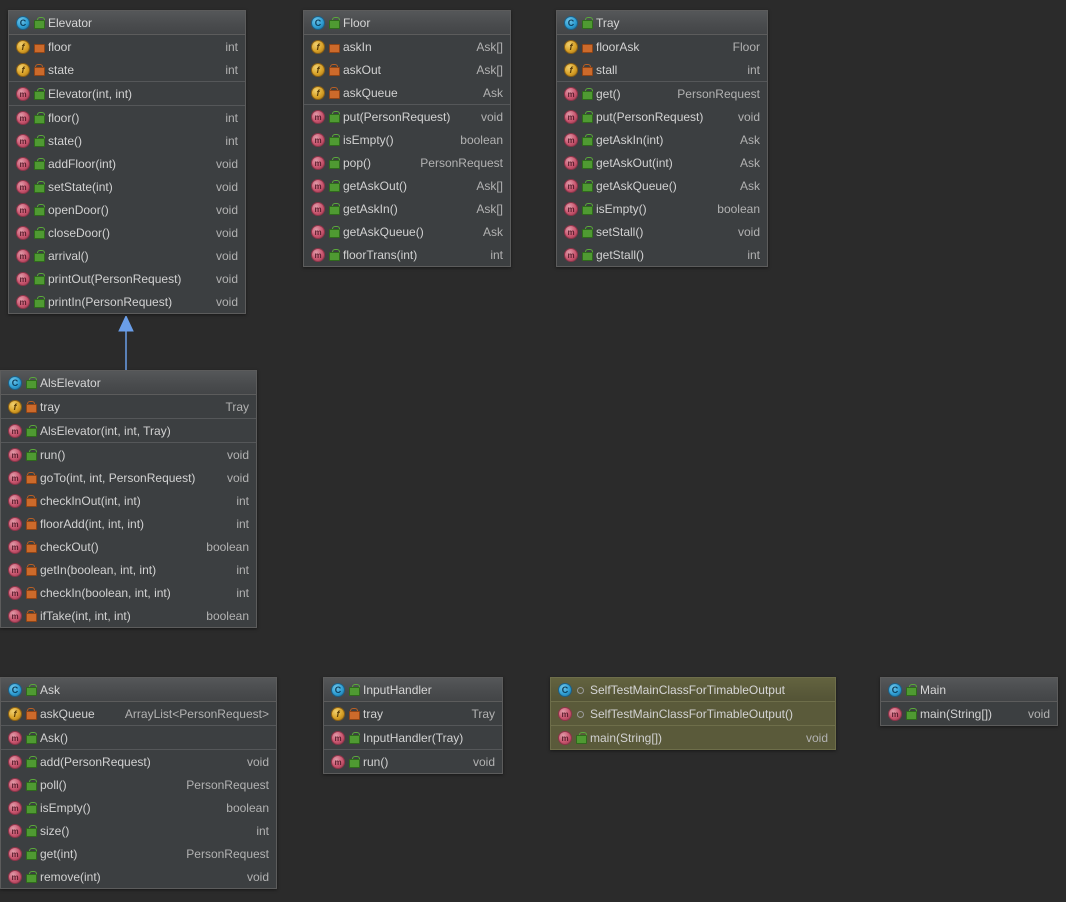 This screenshot has height=902, width=1066. What do you see at coordinates (128, 569) in the screenshot?
I see `method-row: m getIn(boolean, int, int) int` at bounding box center [128, 569].